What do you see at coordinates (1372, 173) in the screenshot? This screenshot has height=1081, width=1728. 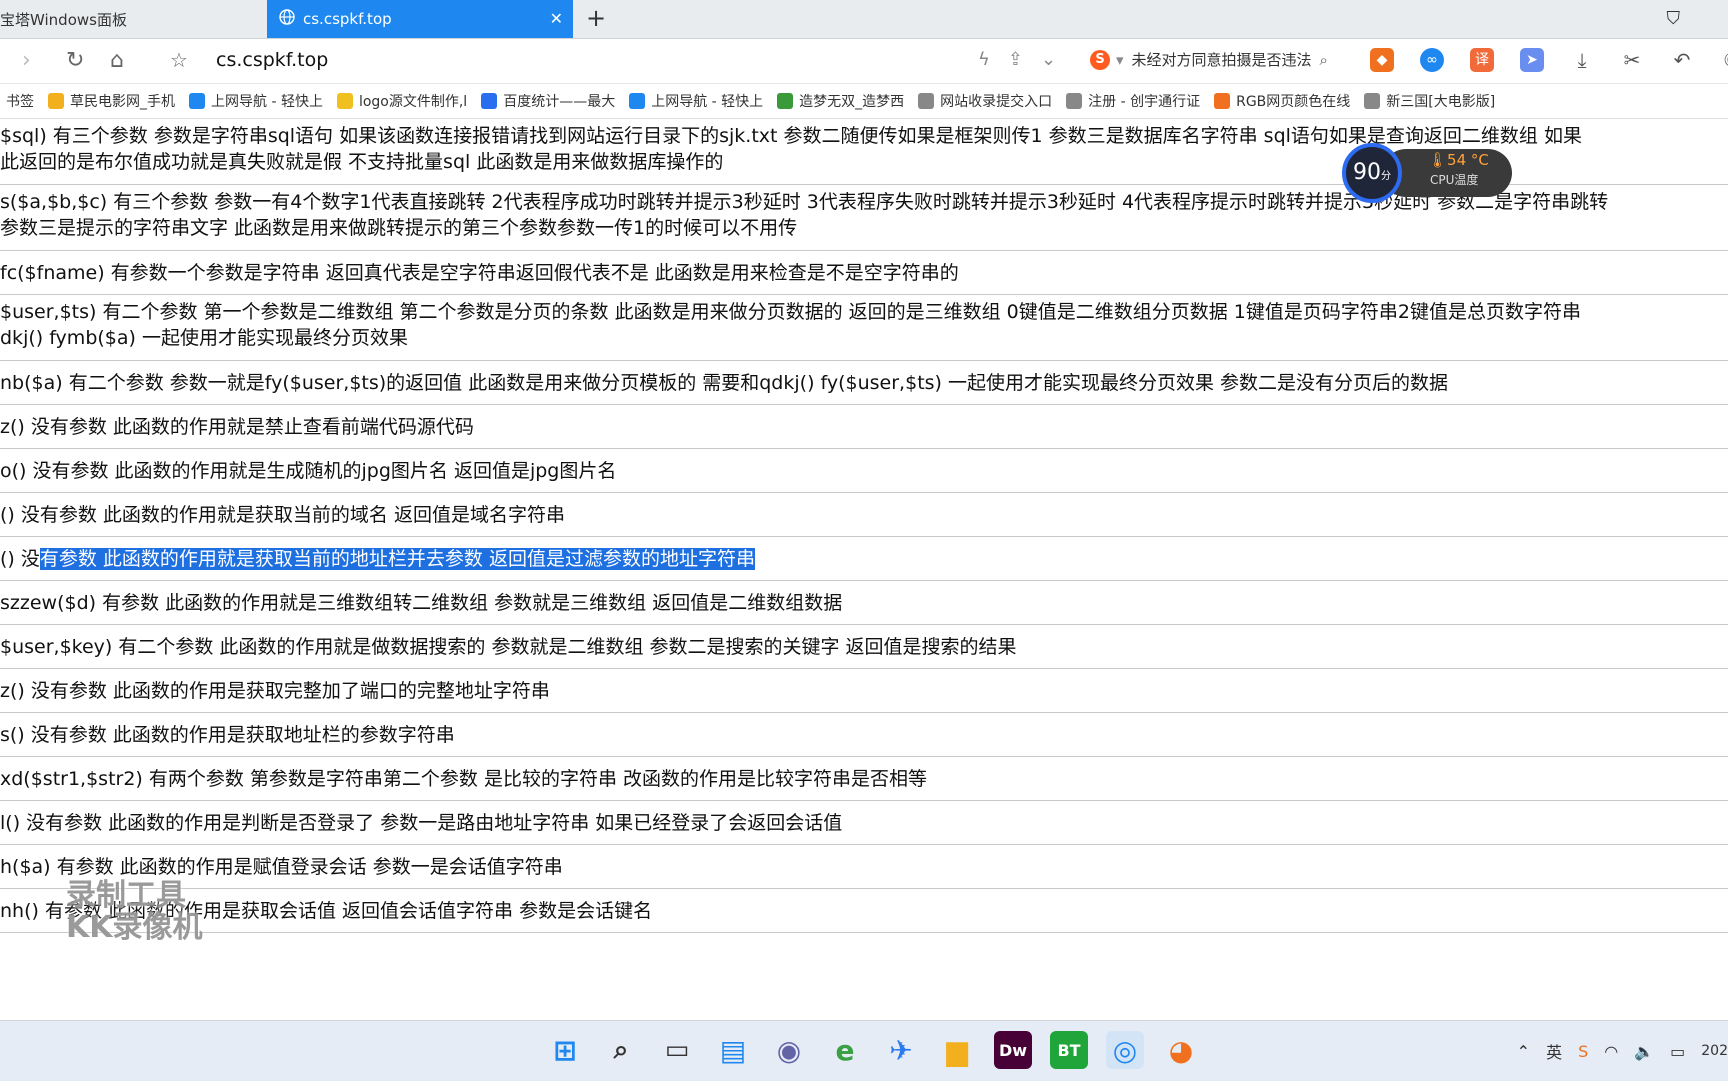 I see `performance-score: 90分` at bounding box center [1372, 173].